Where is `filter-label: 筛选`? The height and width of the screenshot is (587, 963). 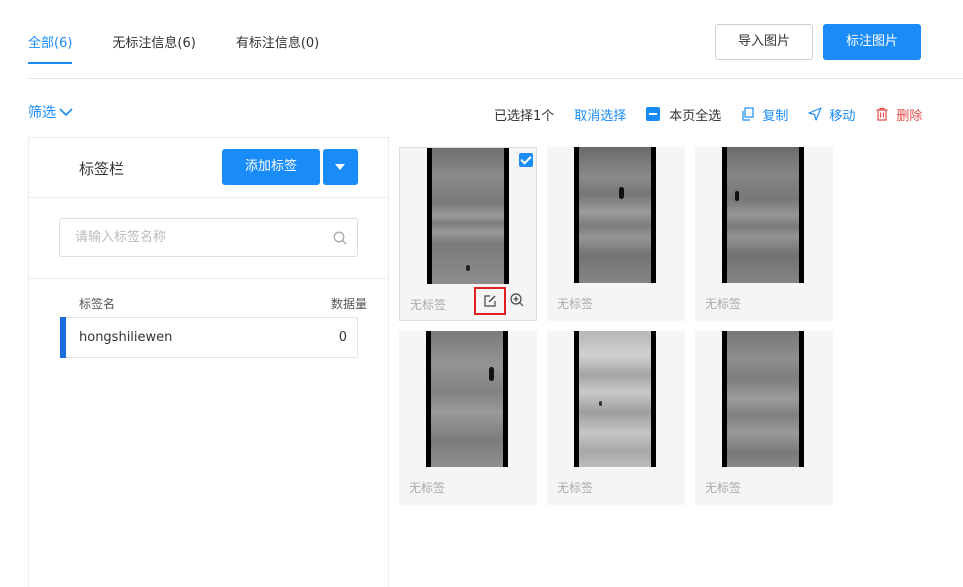
filter-label: 筛选 is located at coordinates (42, 113).